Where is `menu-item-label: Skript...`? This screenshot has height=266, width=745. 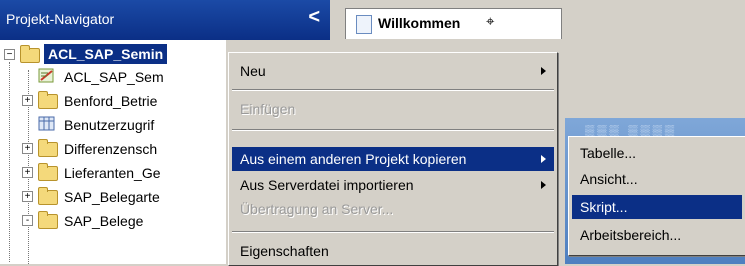 menu-item-label: Skript... is located at coordinates (604, 207).